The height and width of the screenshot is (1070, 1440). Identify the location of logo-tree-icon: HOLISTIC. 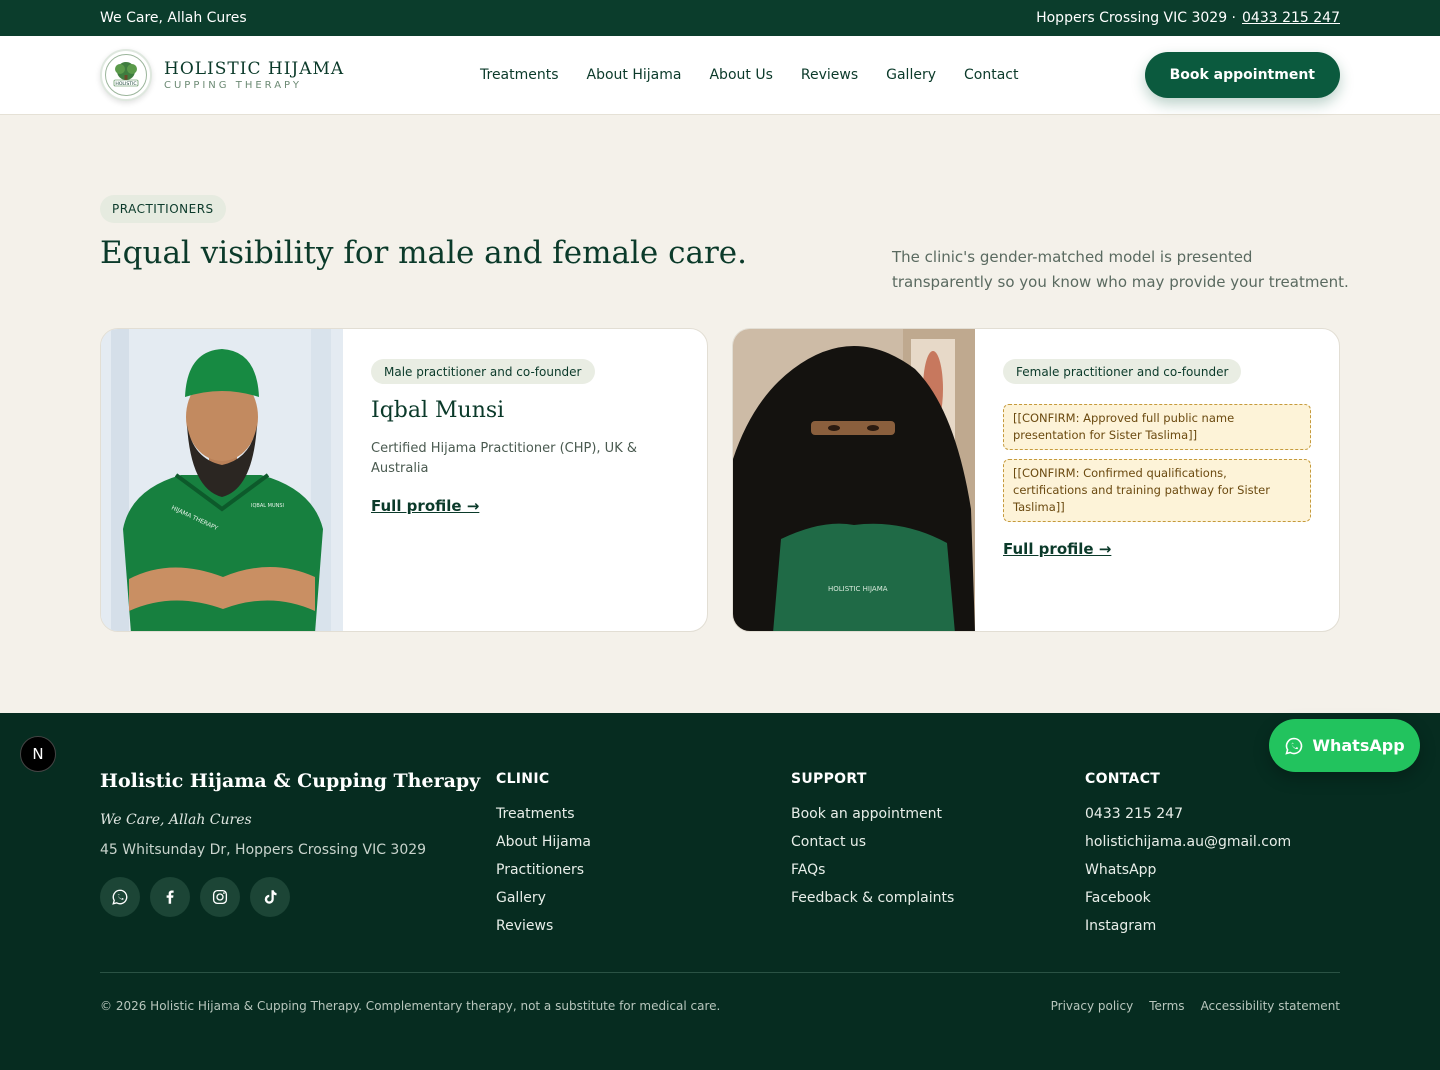
(126, 75).